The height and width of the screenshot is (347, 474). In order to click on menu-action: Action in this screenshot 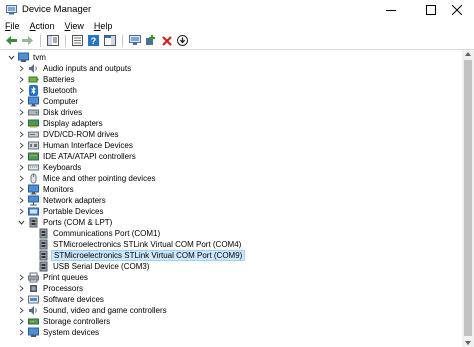, I will do `click(42, 26)`.